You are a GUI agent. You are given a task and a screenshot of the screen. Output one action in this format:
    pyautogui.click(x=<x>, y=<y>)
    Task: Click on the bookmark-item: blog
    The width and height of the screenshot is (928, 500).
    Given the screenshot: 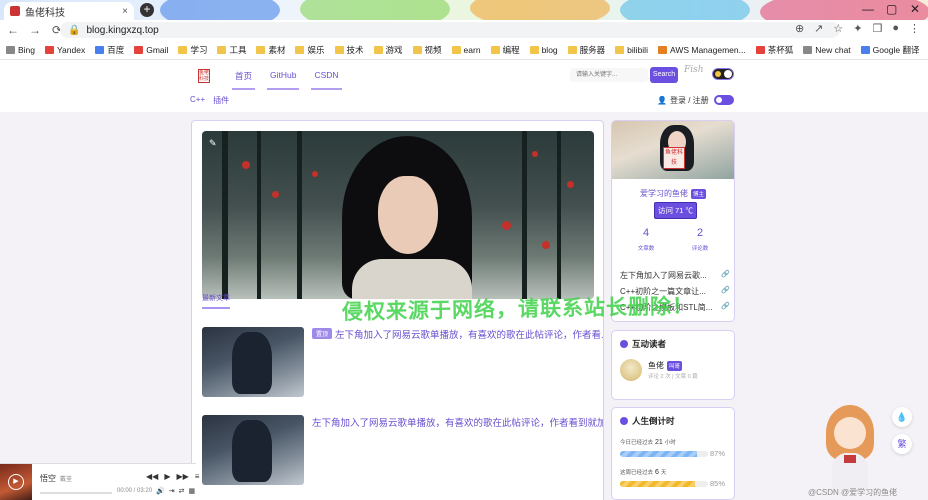 What is the action you would take?
    pyautogui.click(x=543, y=49)
    